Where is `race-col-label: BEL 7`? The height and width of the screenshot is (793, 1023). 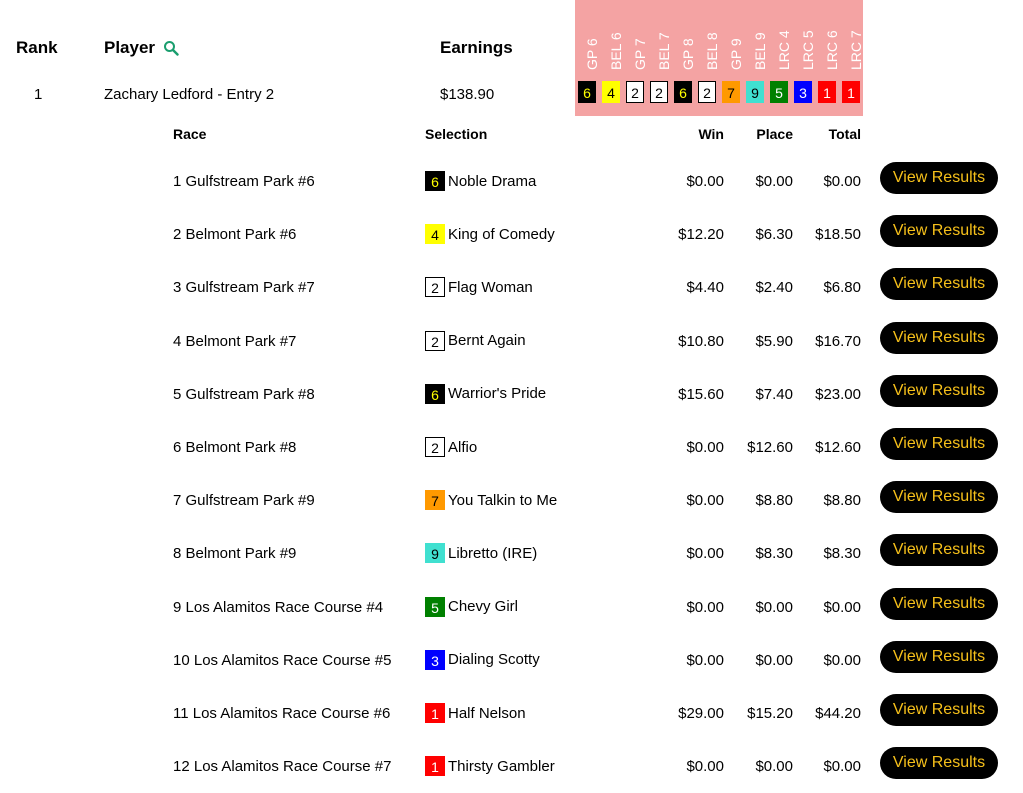 race-col-label: BEL 7 is located at coordinates (664, 51).